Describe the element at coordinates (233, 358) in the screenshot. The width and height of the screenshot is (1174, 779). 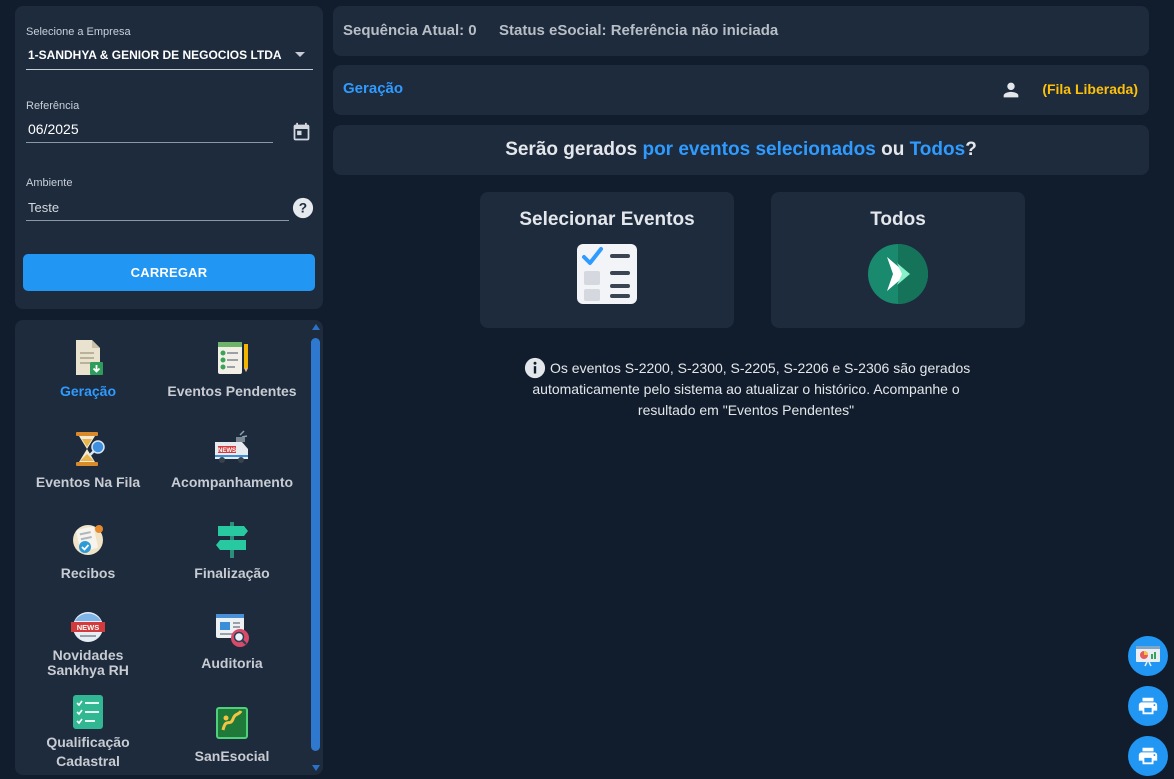
I see `checklist-pencil-icon` at that location.